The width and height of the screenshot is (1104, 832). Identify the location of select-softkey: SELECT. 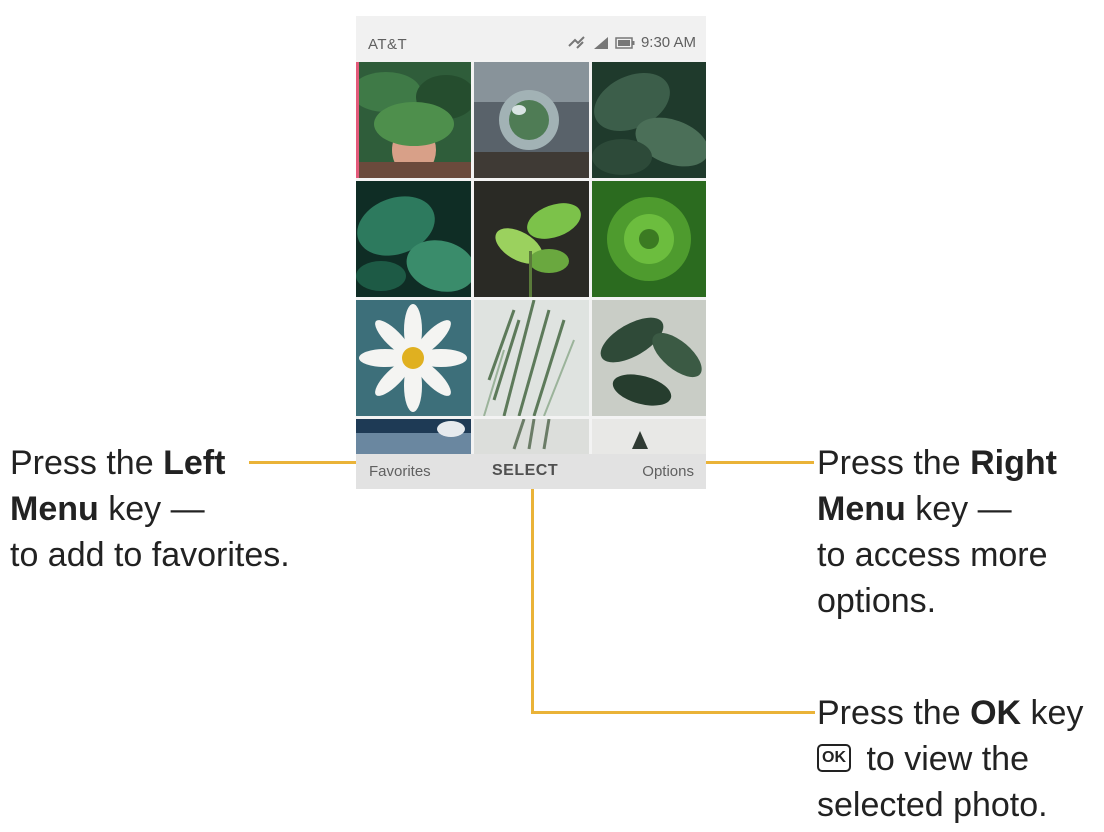
(525, 471).